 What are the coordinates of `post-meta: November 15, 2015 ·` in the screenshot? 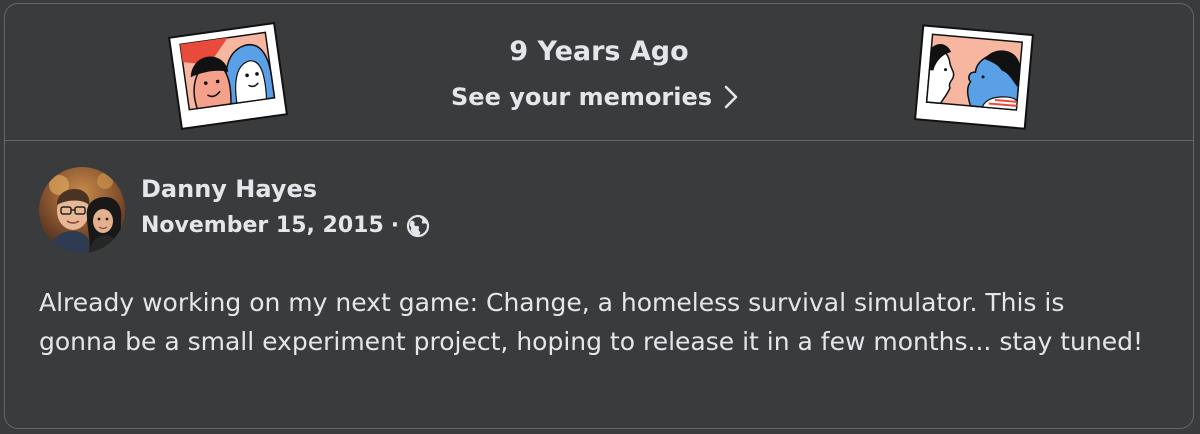 It's located at (285, 225).